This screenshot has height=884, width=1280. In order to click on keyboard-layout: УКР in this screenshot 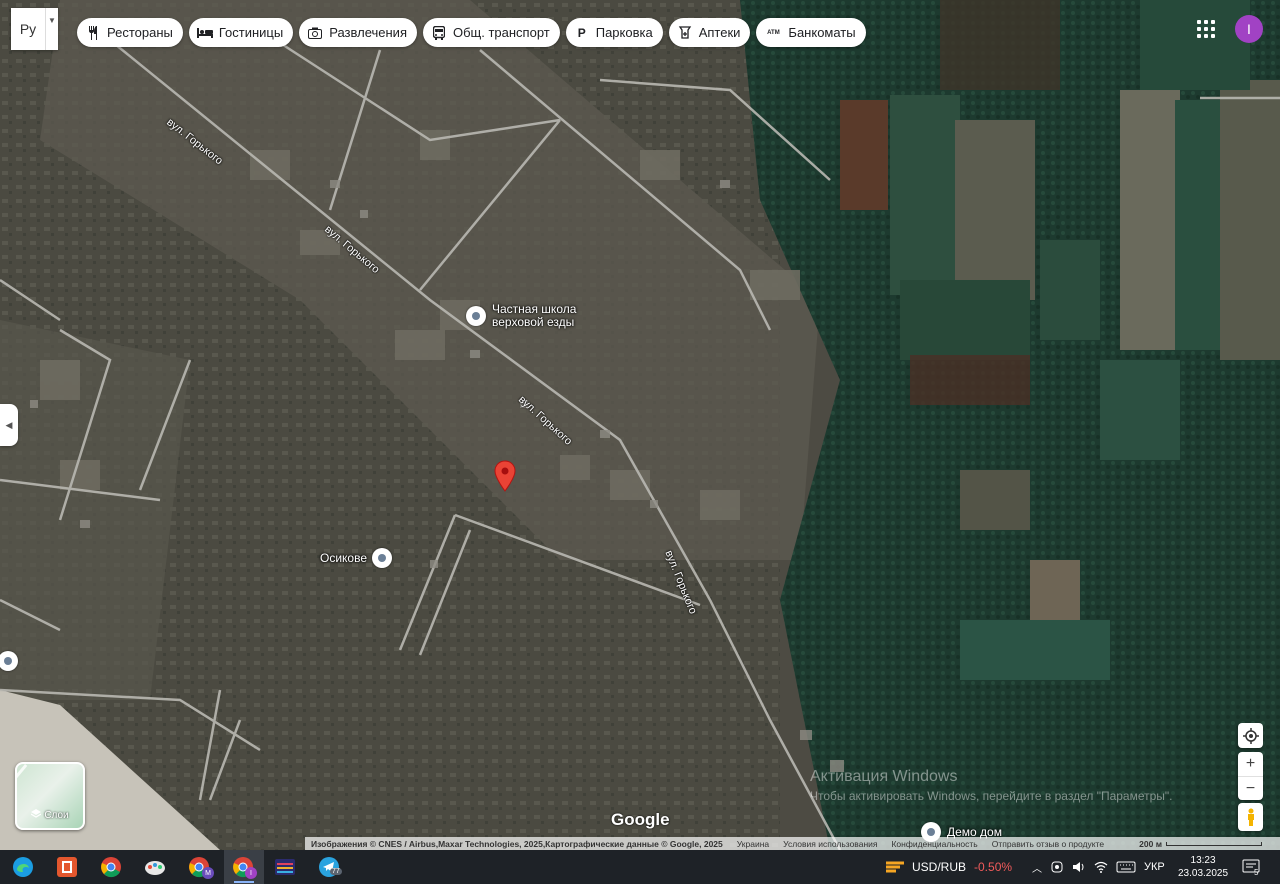, I will do `click(1154, 867)`.